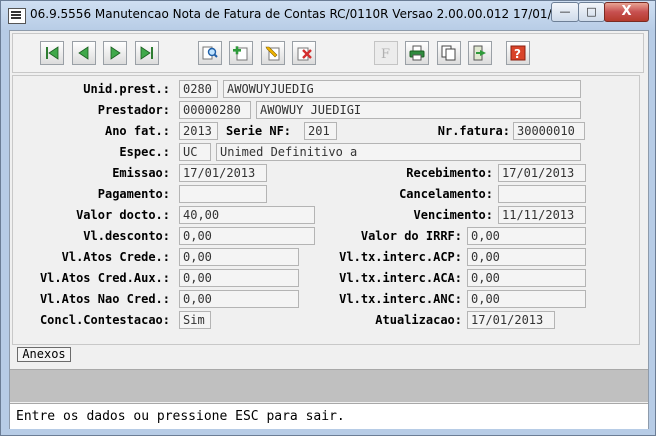 The height and width of the screenshot is (436, 656). I want to click on emissao-field: 17/01/2013, so click(223, 173).